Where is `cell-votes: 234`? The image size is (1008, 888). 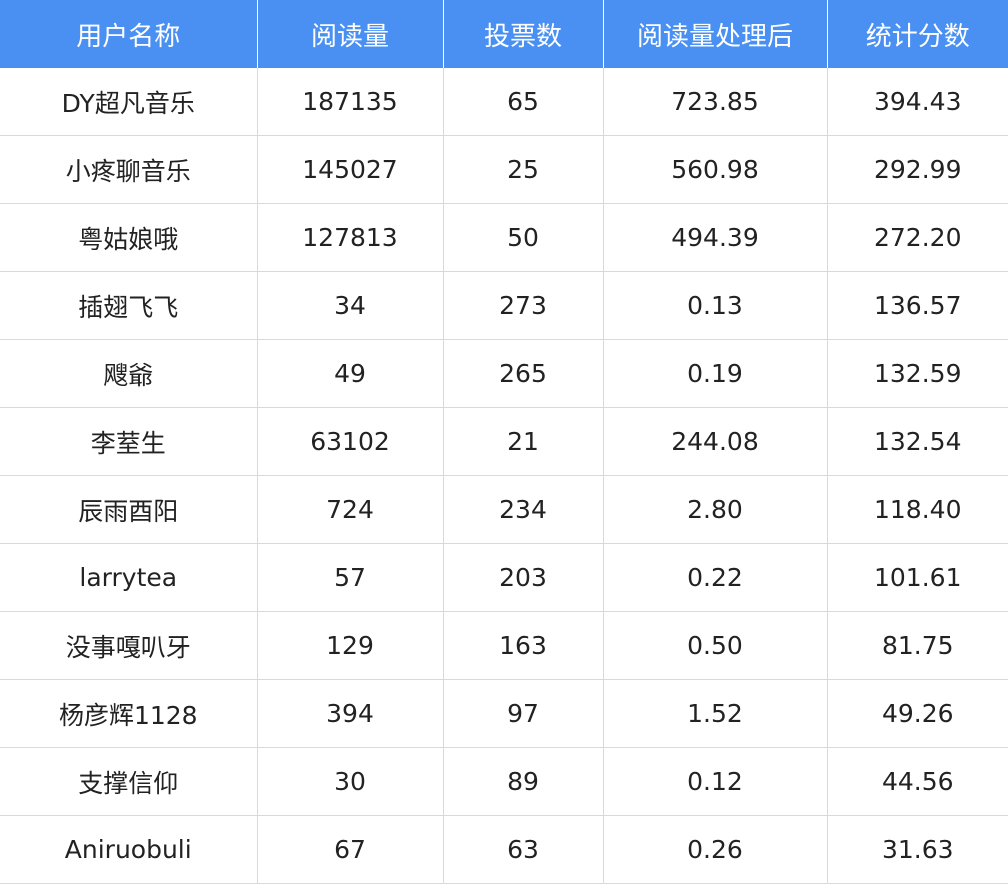
cell-votes: 234 is located at coordinates (523, 509).